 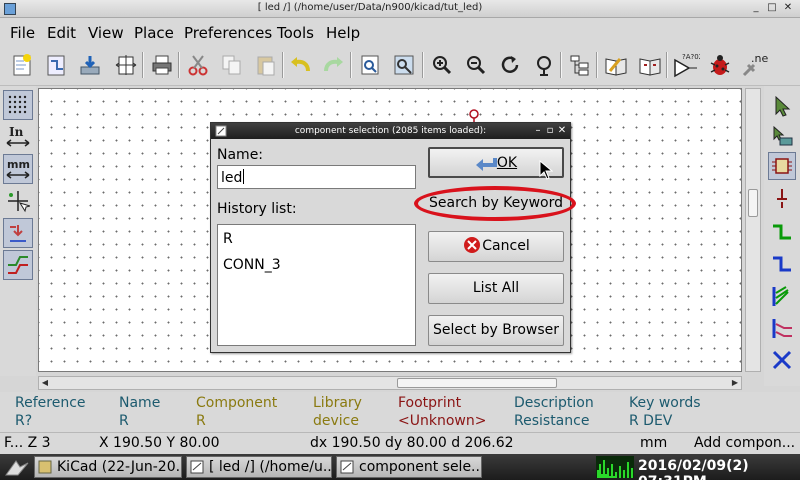 I want to click on dialog-app-icon, so click(x=347, y=467).